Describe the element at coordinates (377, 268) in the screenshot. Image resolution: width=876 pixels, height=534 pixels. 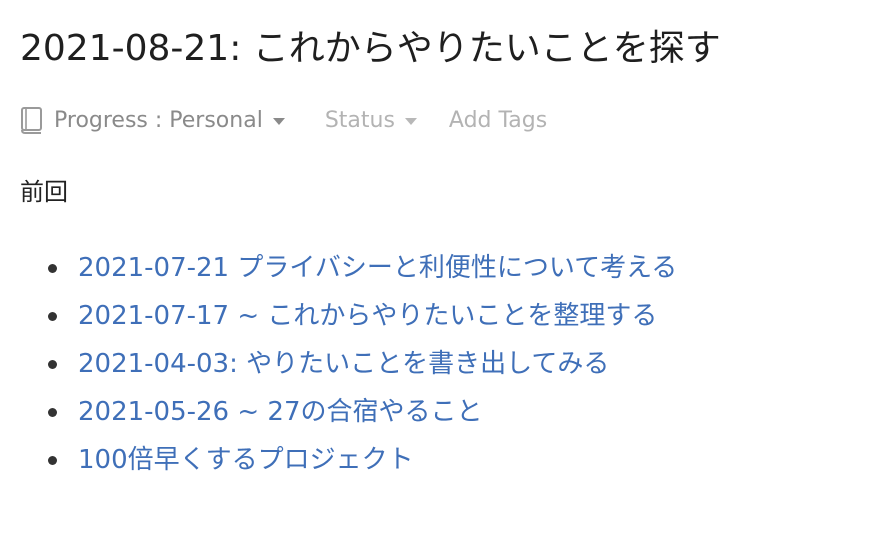
I see `page-link: 2021-07-21 プライバシーと利便性について考える` at that location.